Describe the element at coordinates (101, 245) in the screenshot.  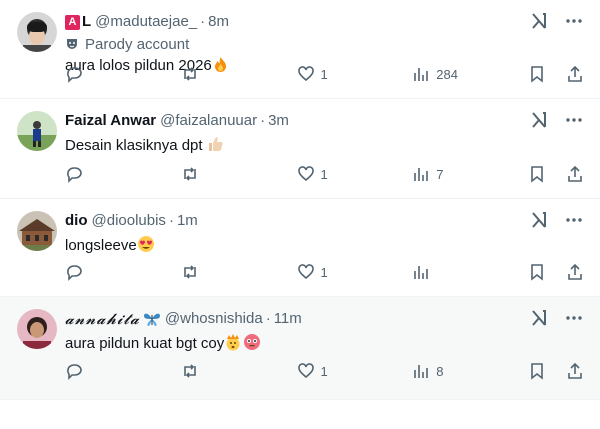
I see `post-text-content: longsleeve` at that location.